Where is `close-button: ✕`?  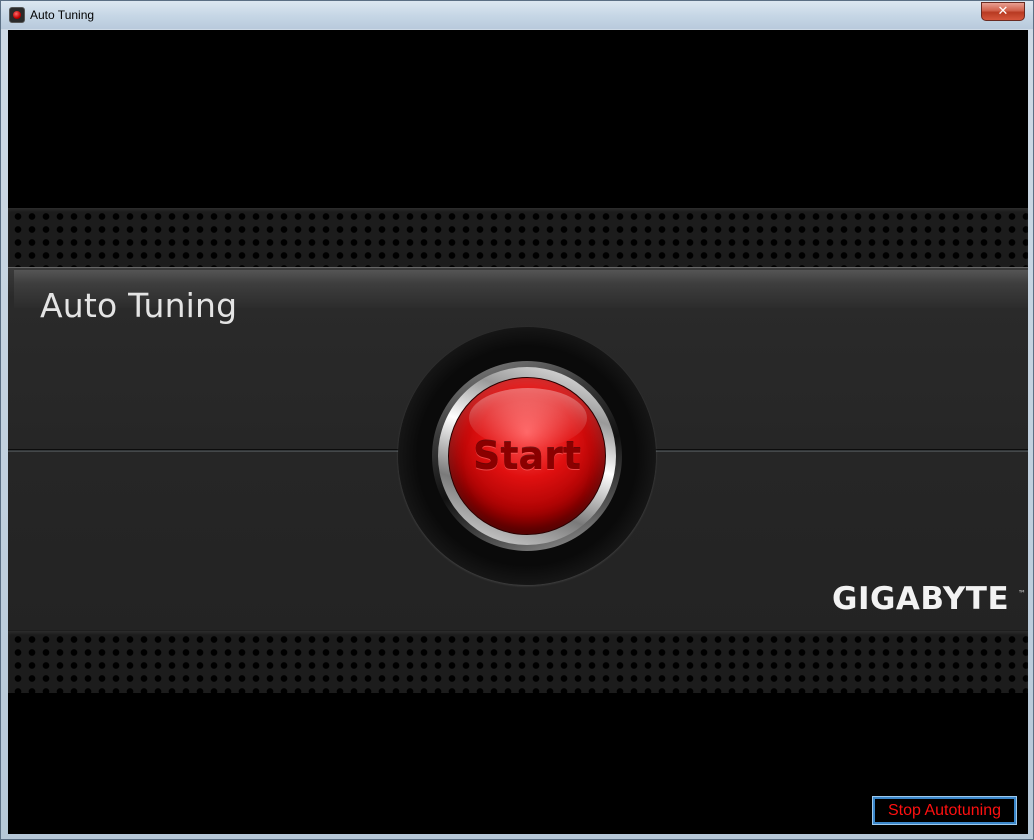 close-button: ✕ is located at coordinates (1003, 11).